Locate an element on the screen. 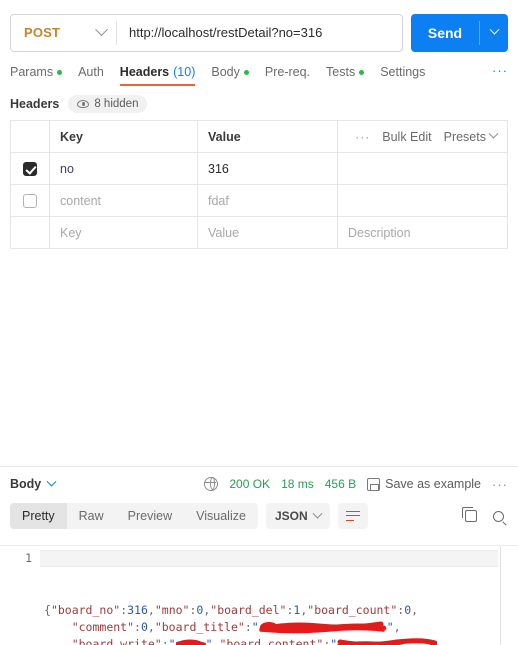 The image size is (518, 645). tab-label: Auth is located at coordinates (91, 72).